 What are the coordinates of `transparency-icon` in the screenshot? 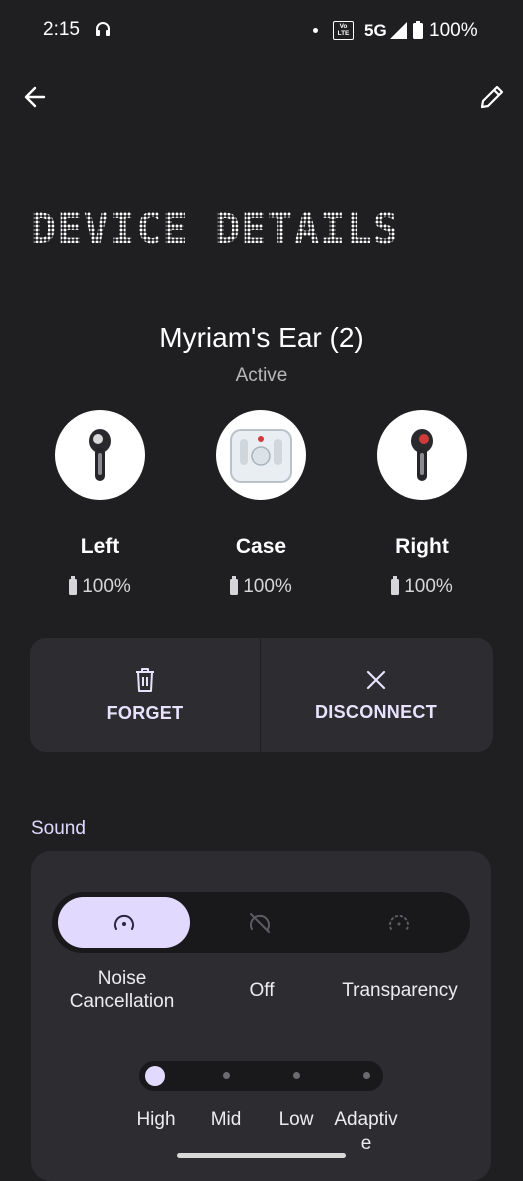 It's located at (399, 922).